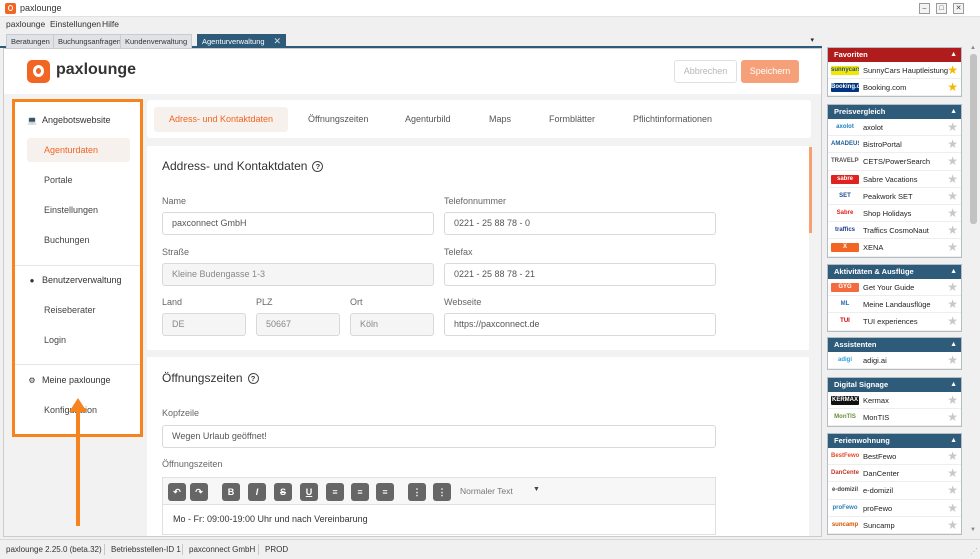 The image size is (980, 559). Describe the element at coordinates (580, 324) in the screenshot. I see `website-field: https://paxconnect.de` at that location.